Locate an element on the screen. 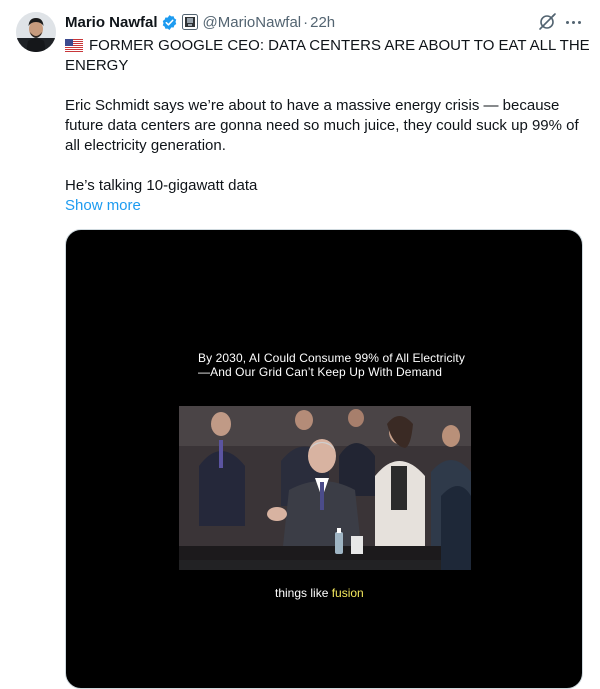 The height and width of the screenshot is (689, 600). verified-badge-icon is located at coordinates (169, 22).